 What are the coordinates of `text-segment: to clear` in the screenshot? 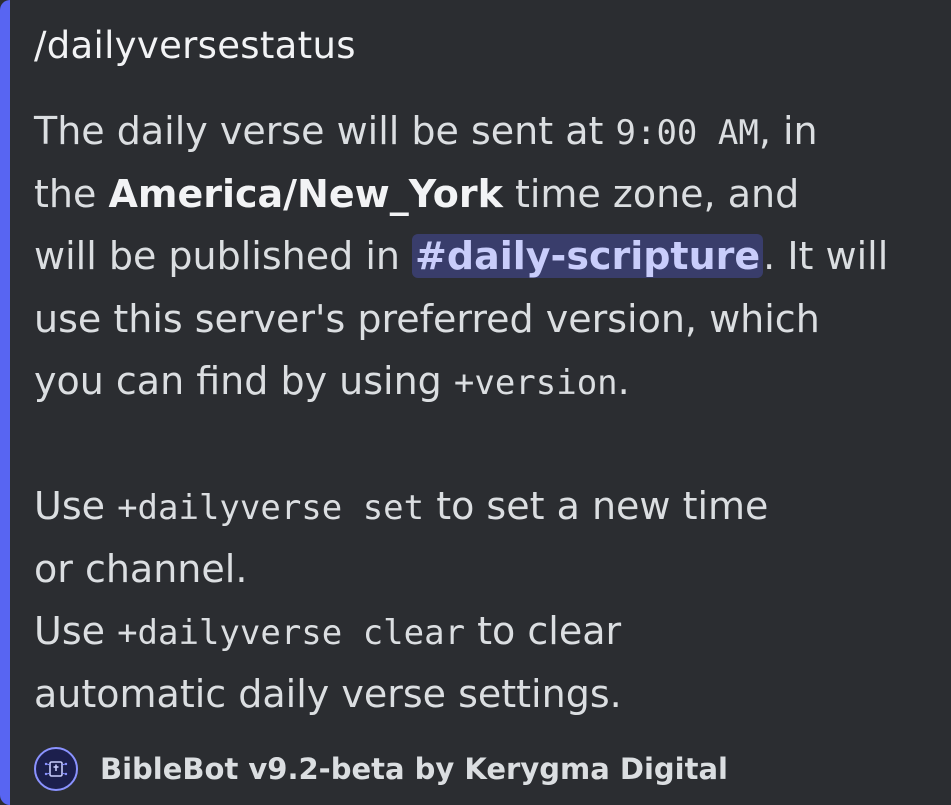 It's located at (543, 631).